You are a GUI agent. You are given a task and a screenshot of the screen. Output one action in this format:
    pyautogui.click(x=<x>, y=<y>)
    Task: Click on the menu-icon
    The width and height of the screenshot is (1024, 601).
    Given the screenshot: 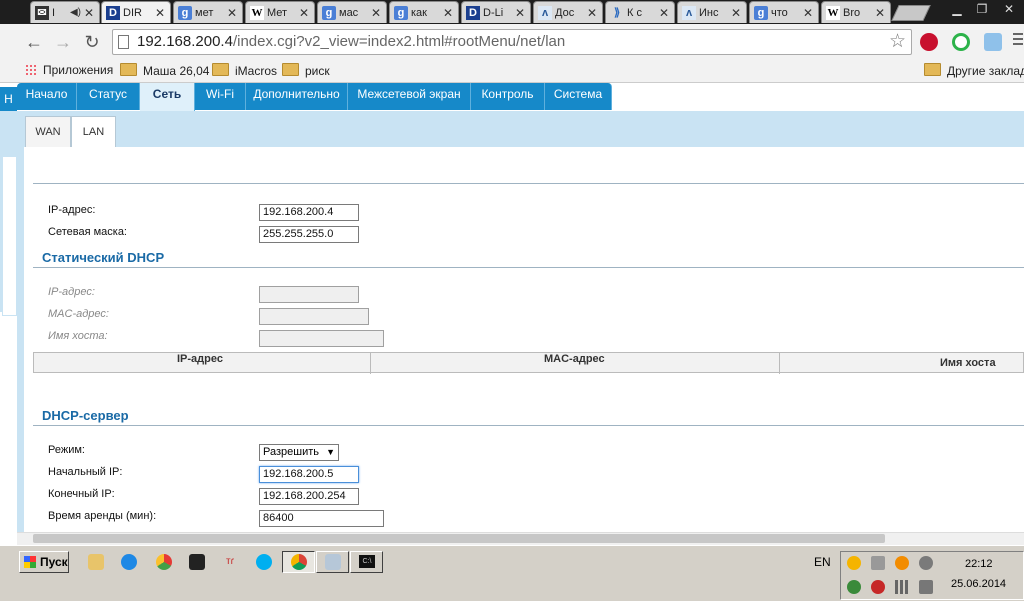 What is the action you would take?
    pyautogui.click(x=1018, y=42)
    